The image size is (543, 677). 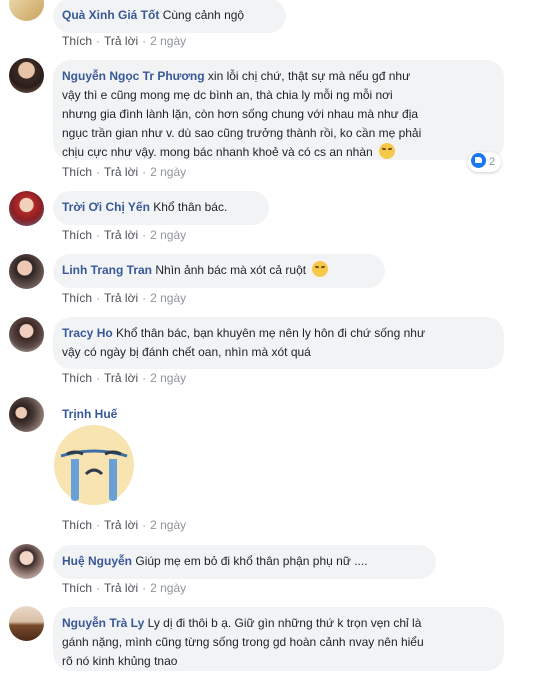 What do you see at coordinates (492, 162) in the screenshot?
I see `reaction-number: 2` at bounding box center [492, 162].